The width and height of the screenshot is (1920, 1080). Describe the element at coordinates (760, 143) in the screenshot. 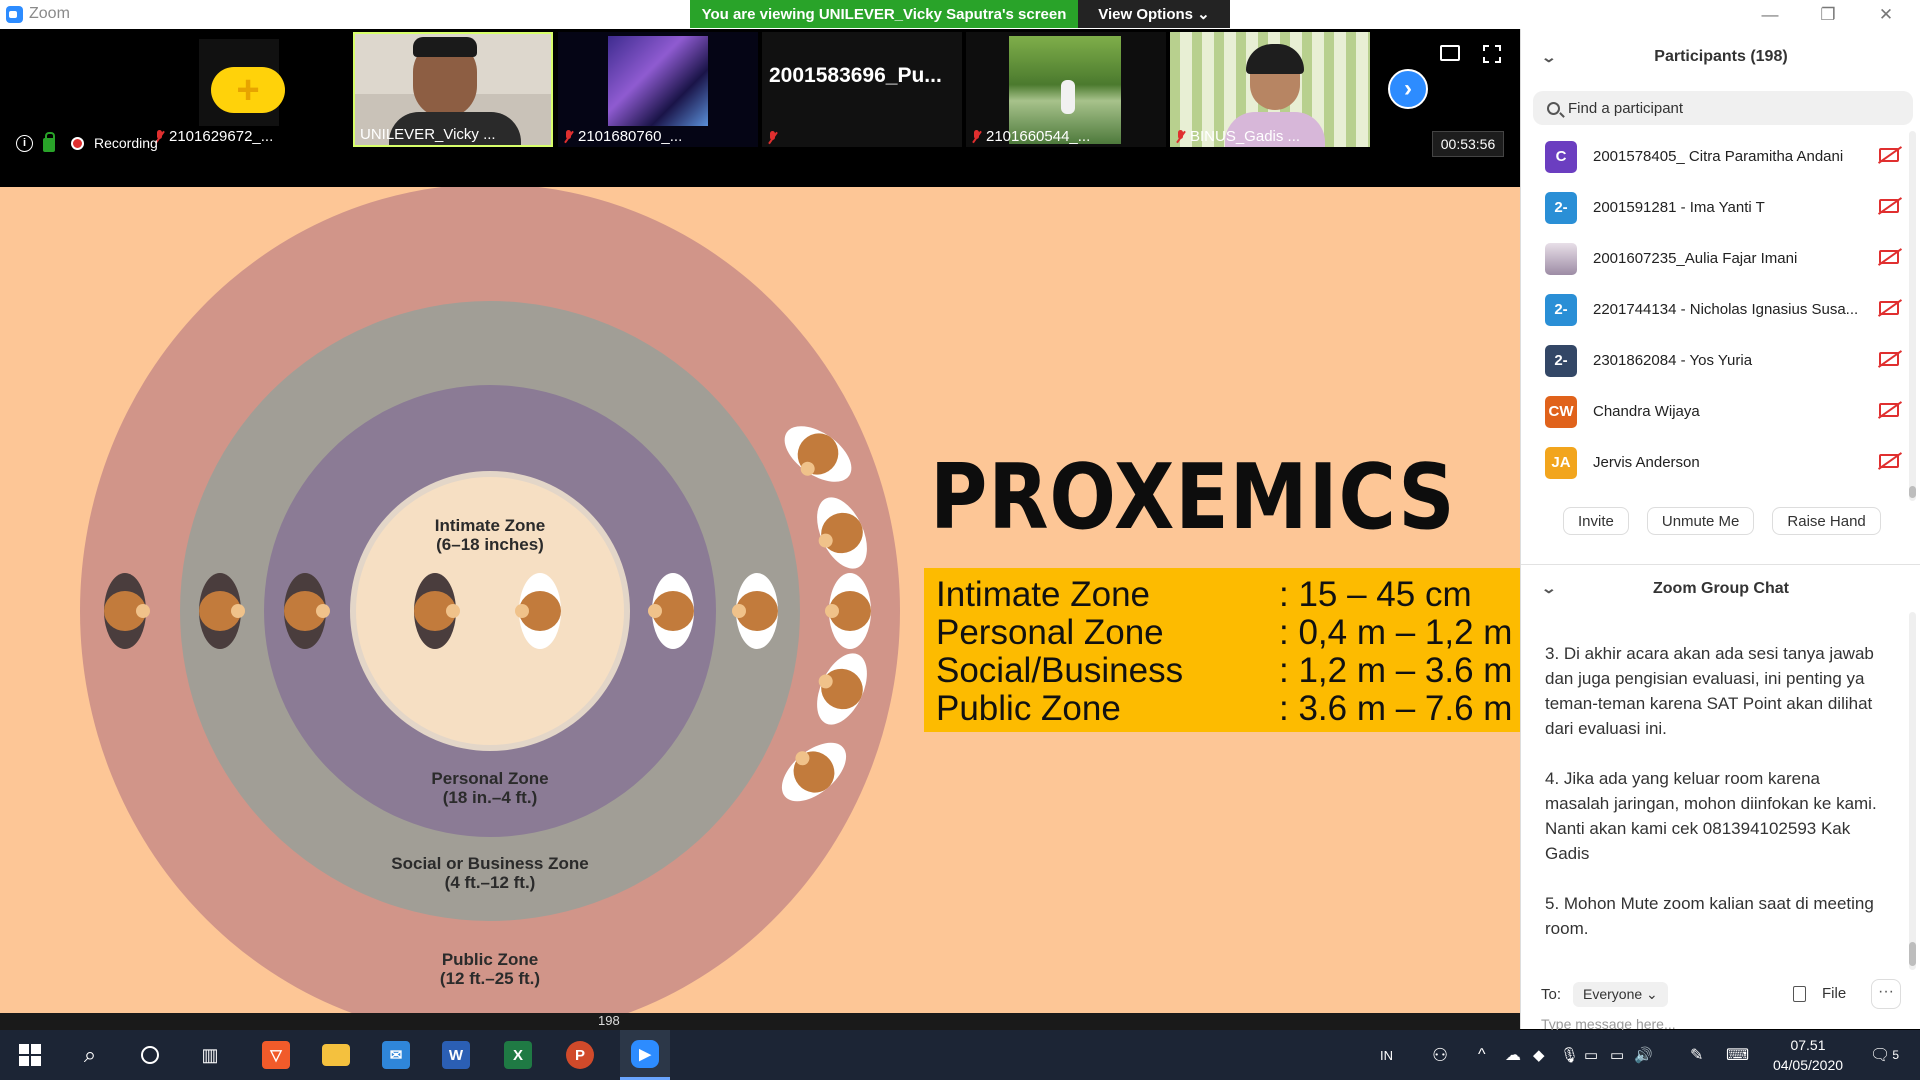

I see `meeting-status-bar: i Recording` at that location.